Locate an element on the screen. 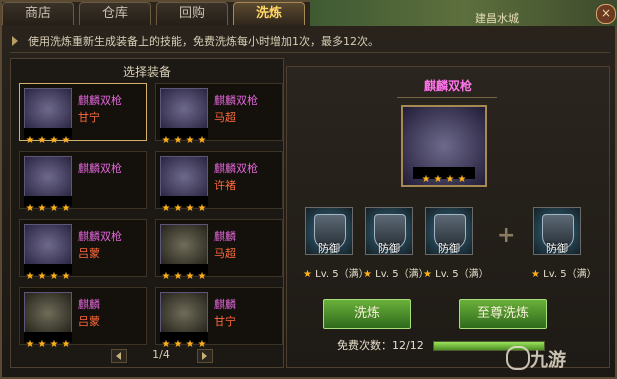 The width and height of the screenshot is (617, 379). page-indicator: 1/4 is located at coordinates (161, 354).